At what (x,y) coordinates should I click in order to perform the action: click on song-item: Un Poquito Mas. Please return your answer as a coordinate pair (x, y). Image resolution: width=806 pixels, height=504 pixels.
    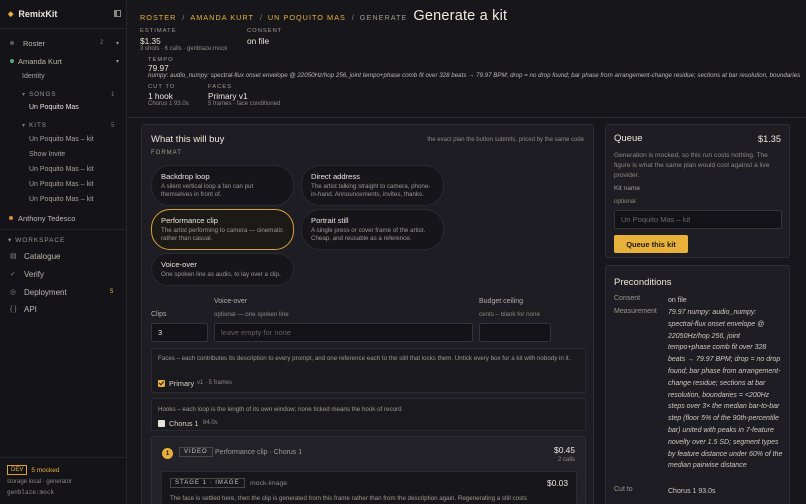
    Looking at the image, I should click on (54, 107).